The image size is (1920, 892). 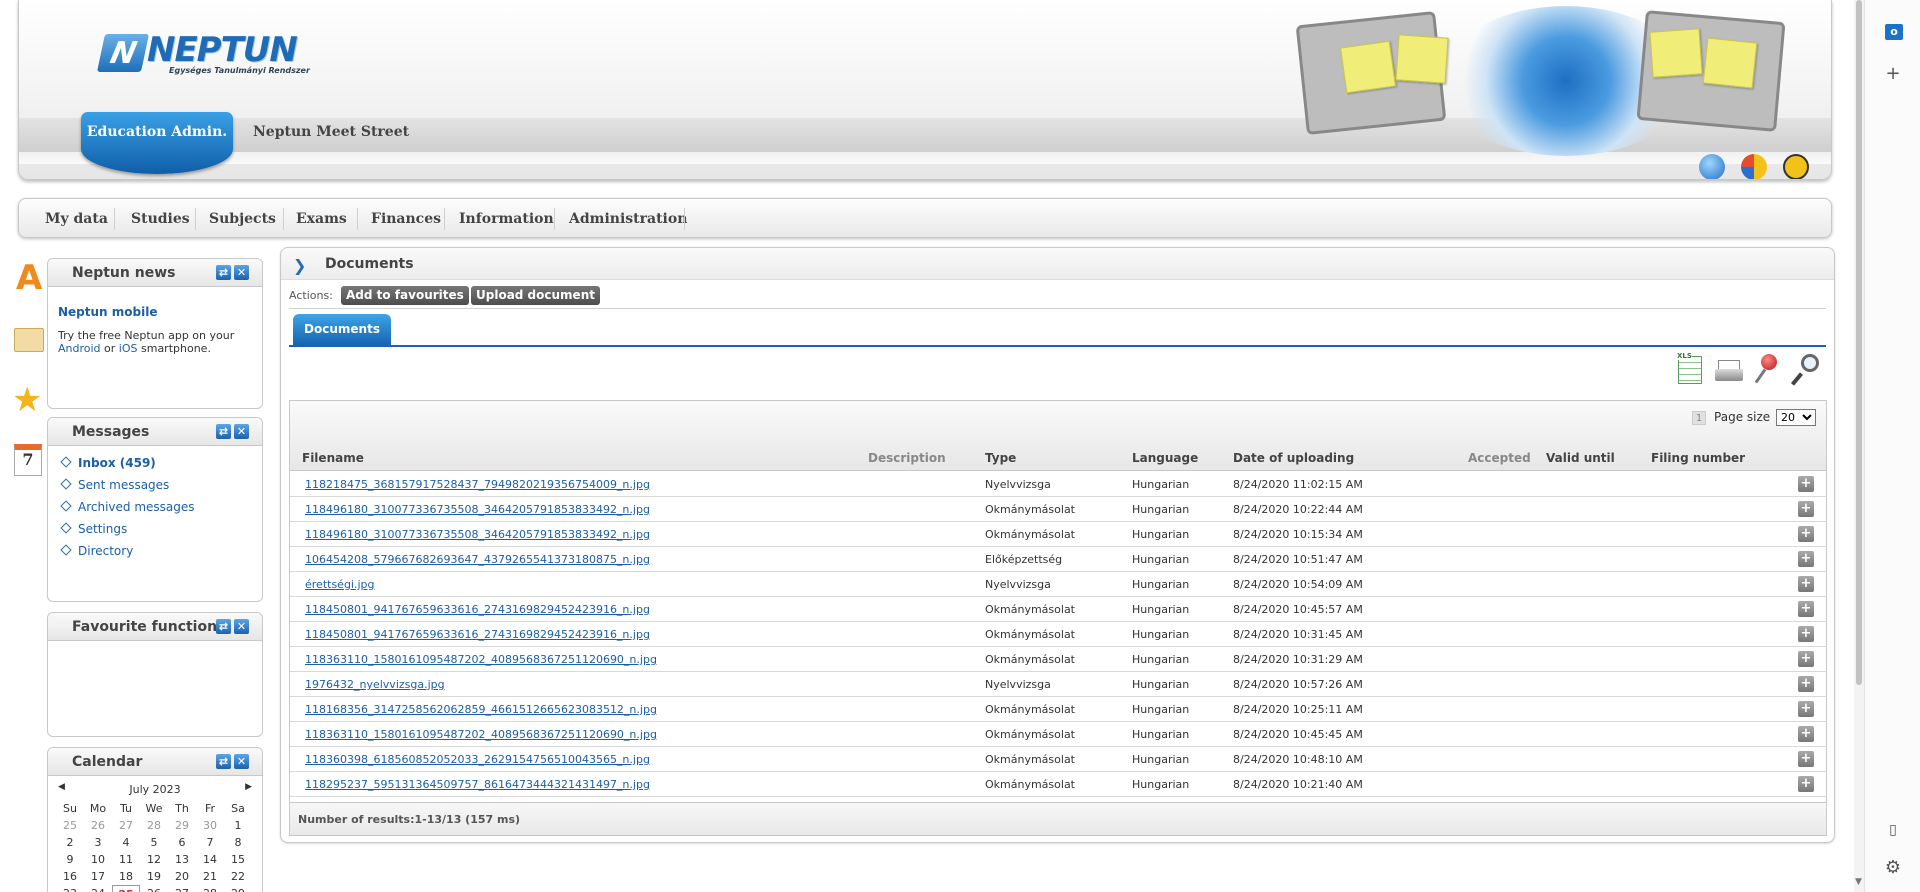 I want to click on col-filename: Filename, so click(x=333, y=458).